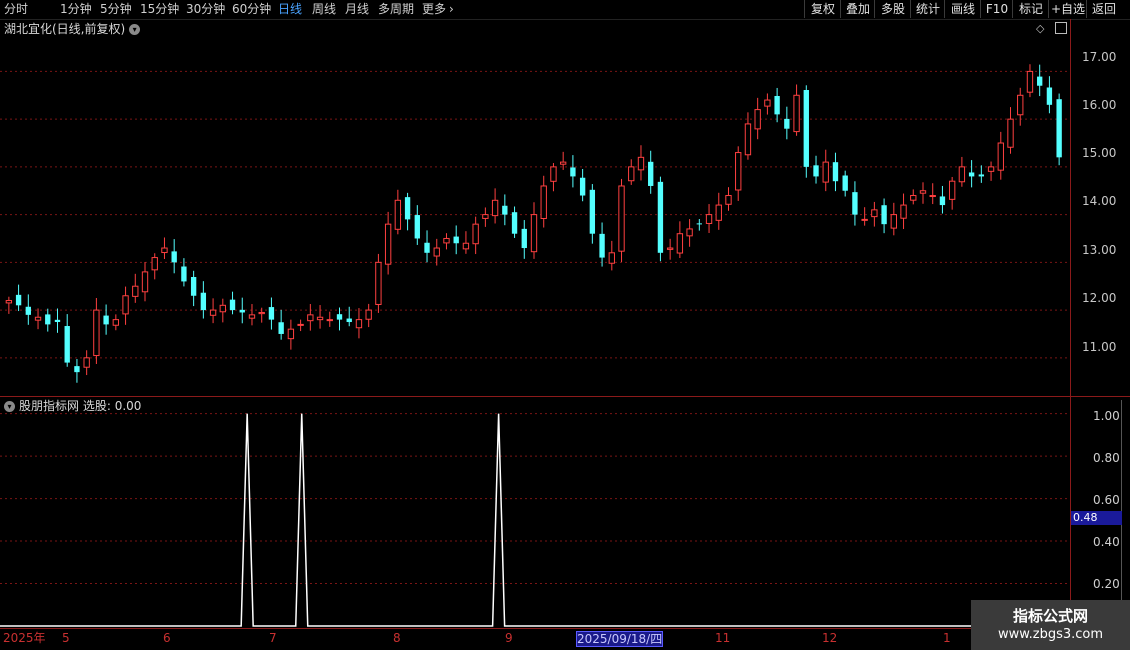 This screenshot has width=1130, height=650. What do you see at coordinates (116, 9) in the screenshot?
I see `period-tab-5min: 5分钟` at bounding box center [116, 9].